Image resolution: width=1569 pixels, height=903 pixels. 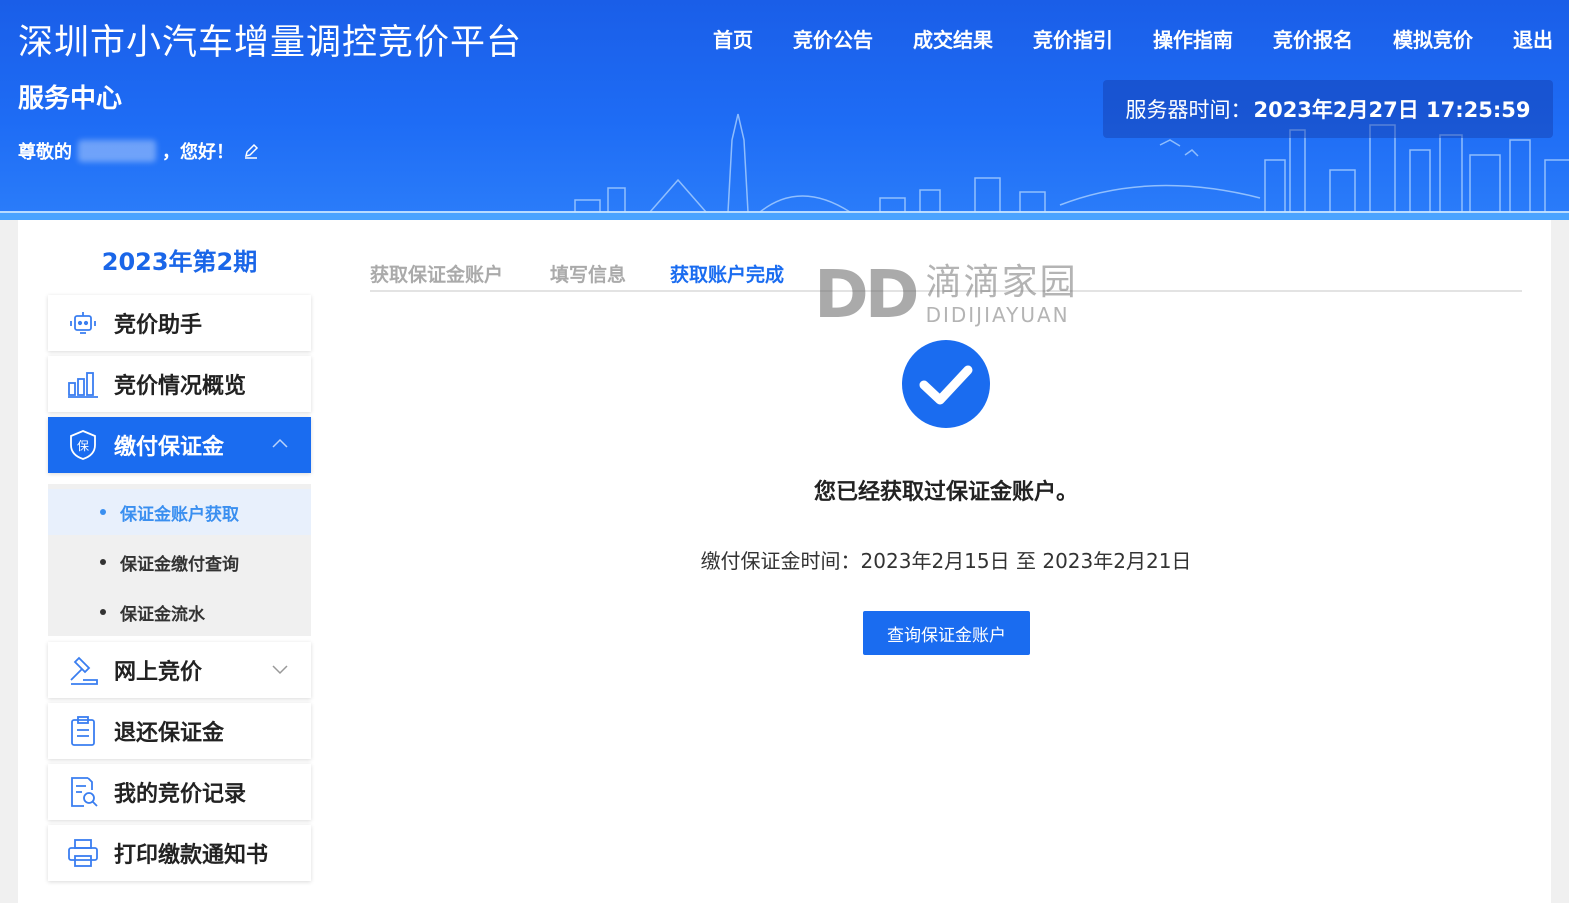 I want to click on deposit-period-text: 缴付保证金时间：2023年2月15日 至 2023年2月21日, so click(x=946, y=561).